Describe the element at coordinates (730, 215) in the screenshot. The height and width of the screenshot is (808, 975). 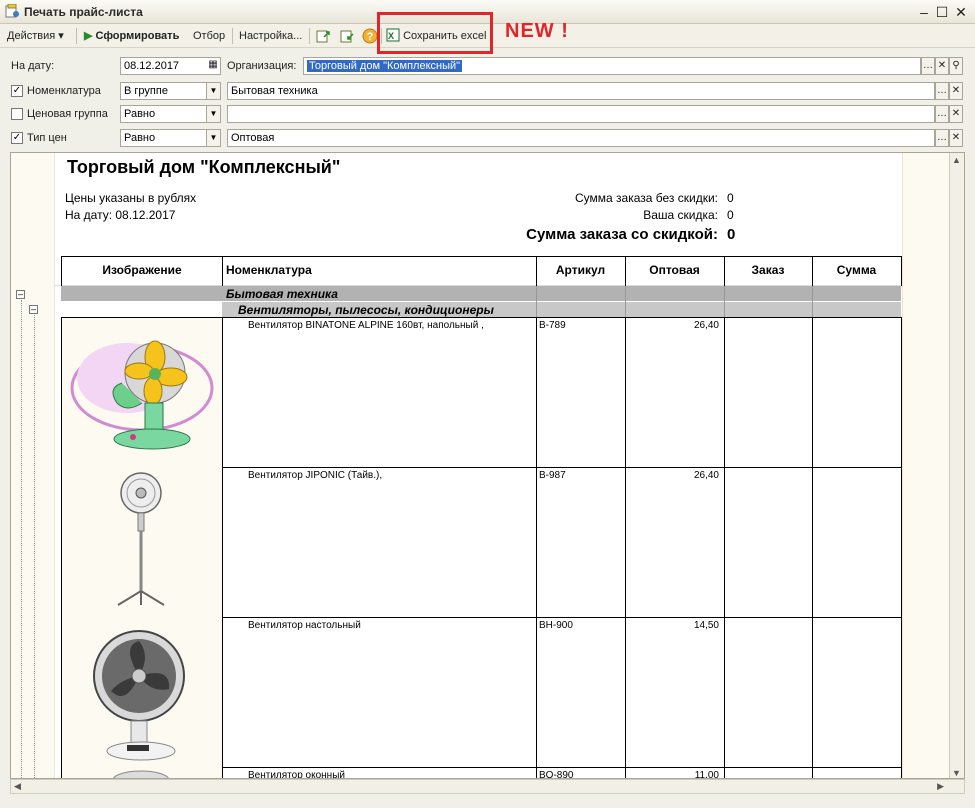
I see `discount-value: 0` at that location.